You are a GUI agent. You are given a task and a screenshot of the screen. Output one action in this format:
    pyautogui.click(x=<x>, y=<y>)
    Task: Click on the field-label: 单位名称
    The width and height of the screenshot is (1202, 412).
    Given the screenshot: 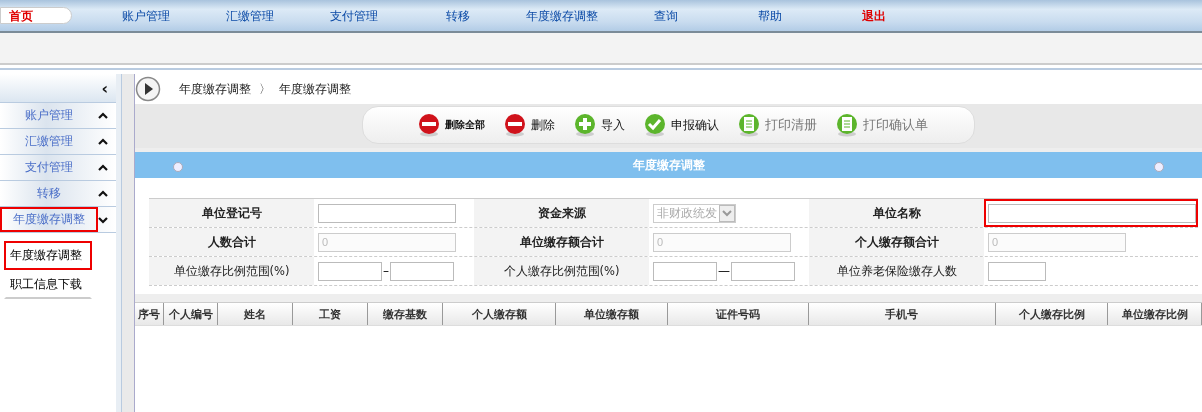 What is the action you would take?
    pyautogui.click(x=896, y=213)
    